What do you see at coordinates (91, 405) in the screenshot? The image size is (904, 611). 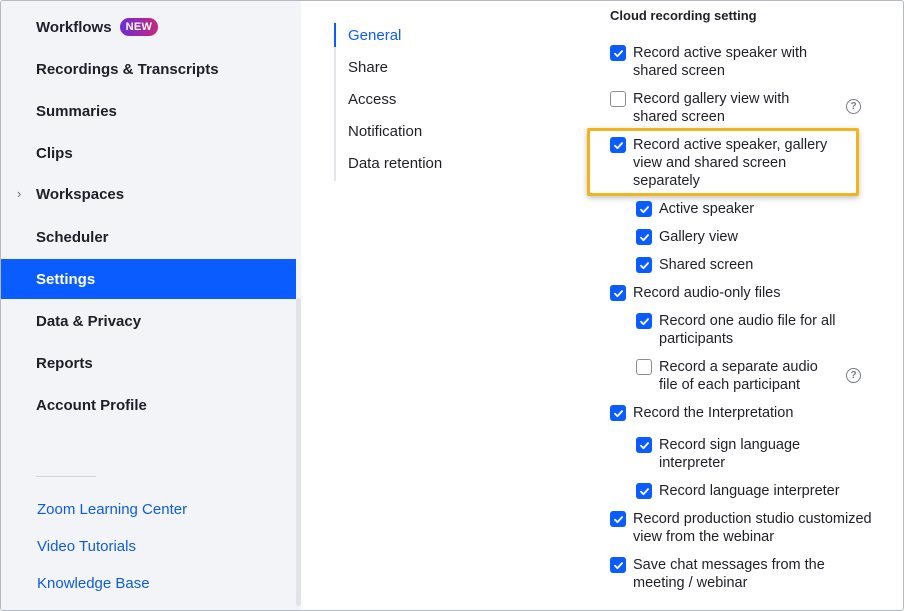 I see `sidebar-item-label: Account Profile` at bounding box center [91, 405].